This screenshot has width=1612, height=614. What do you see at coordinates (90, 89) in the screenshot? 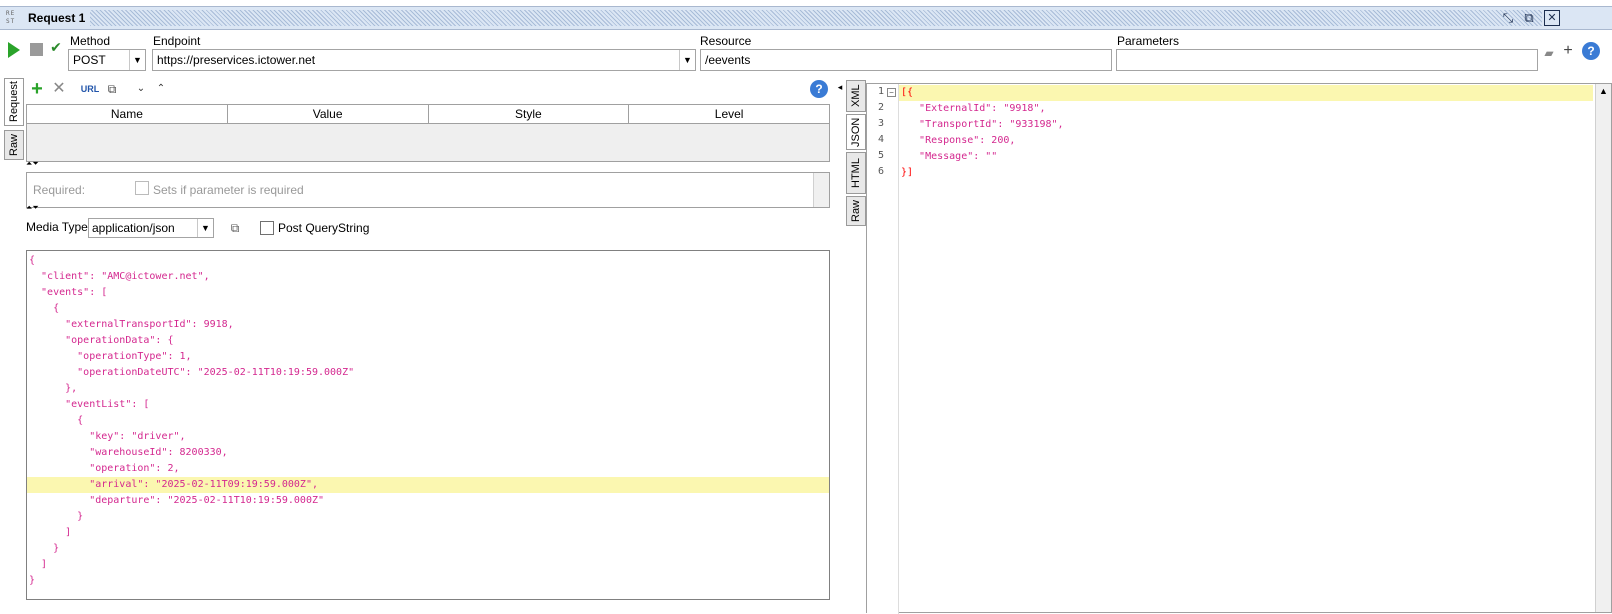
I see `url-encode-icon: URL` at bounding box center [90, 89].